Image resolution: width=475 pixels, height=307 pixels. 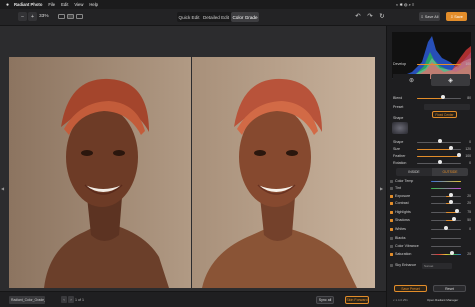 I want to click on color-temp-checkbox, so click(x=391, y=181).